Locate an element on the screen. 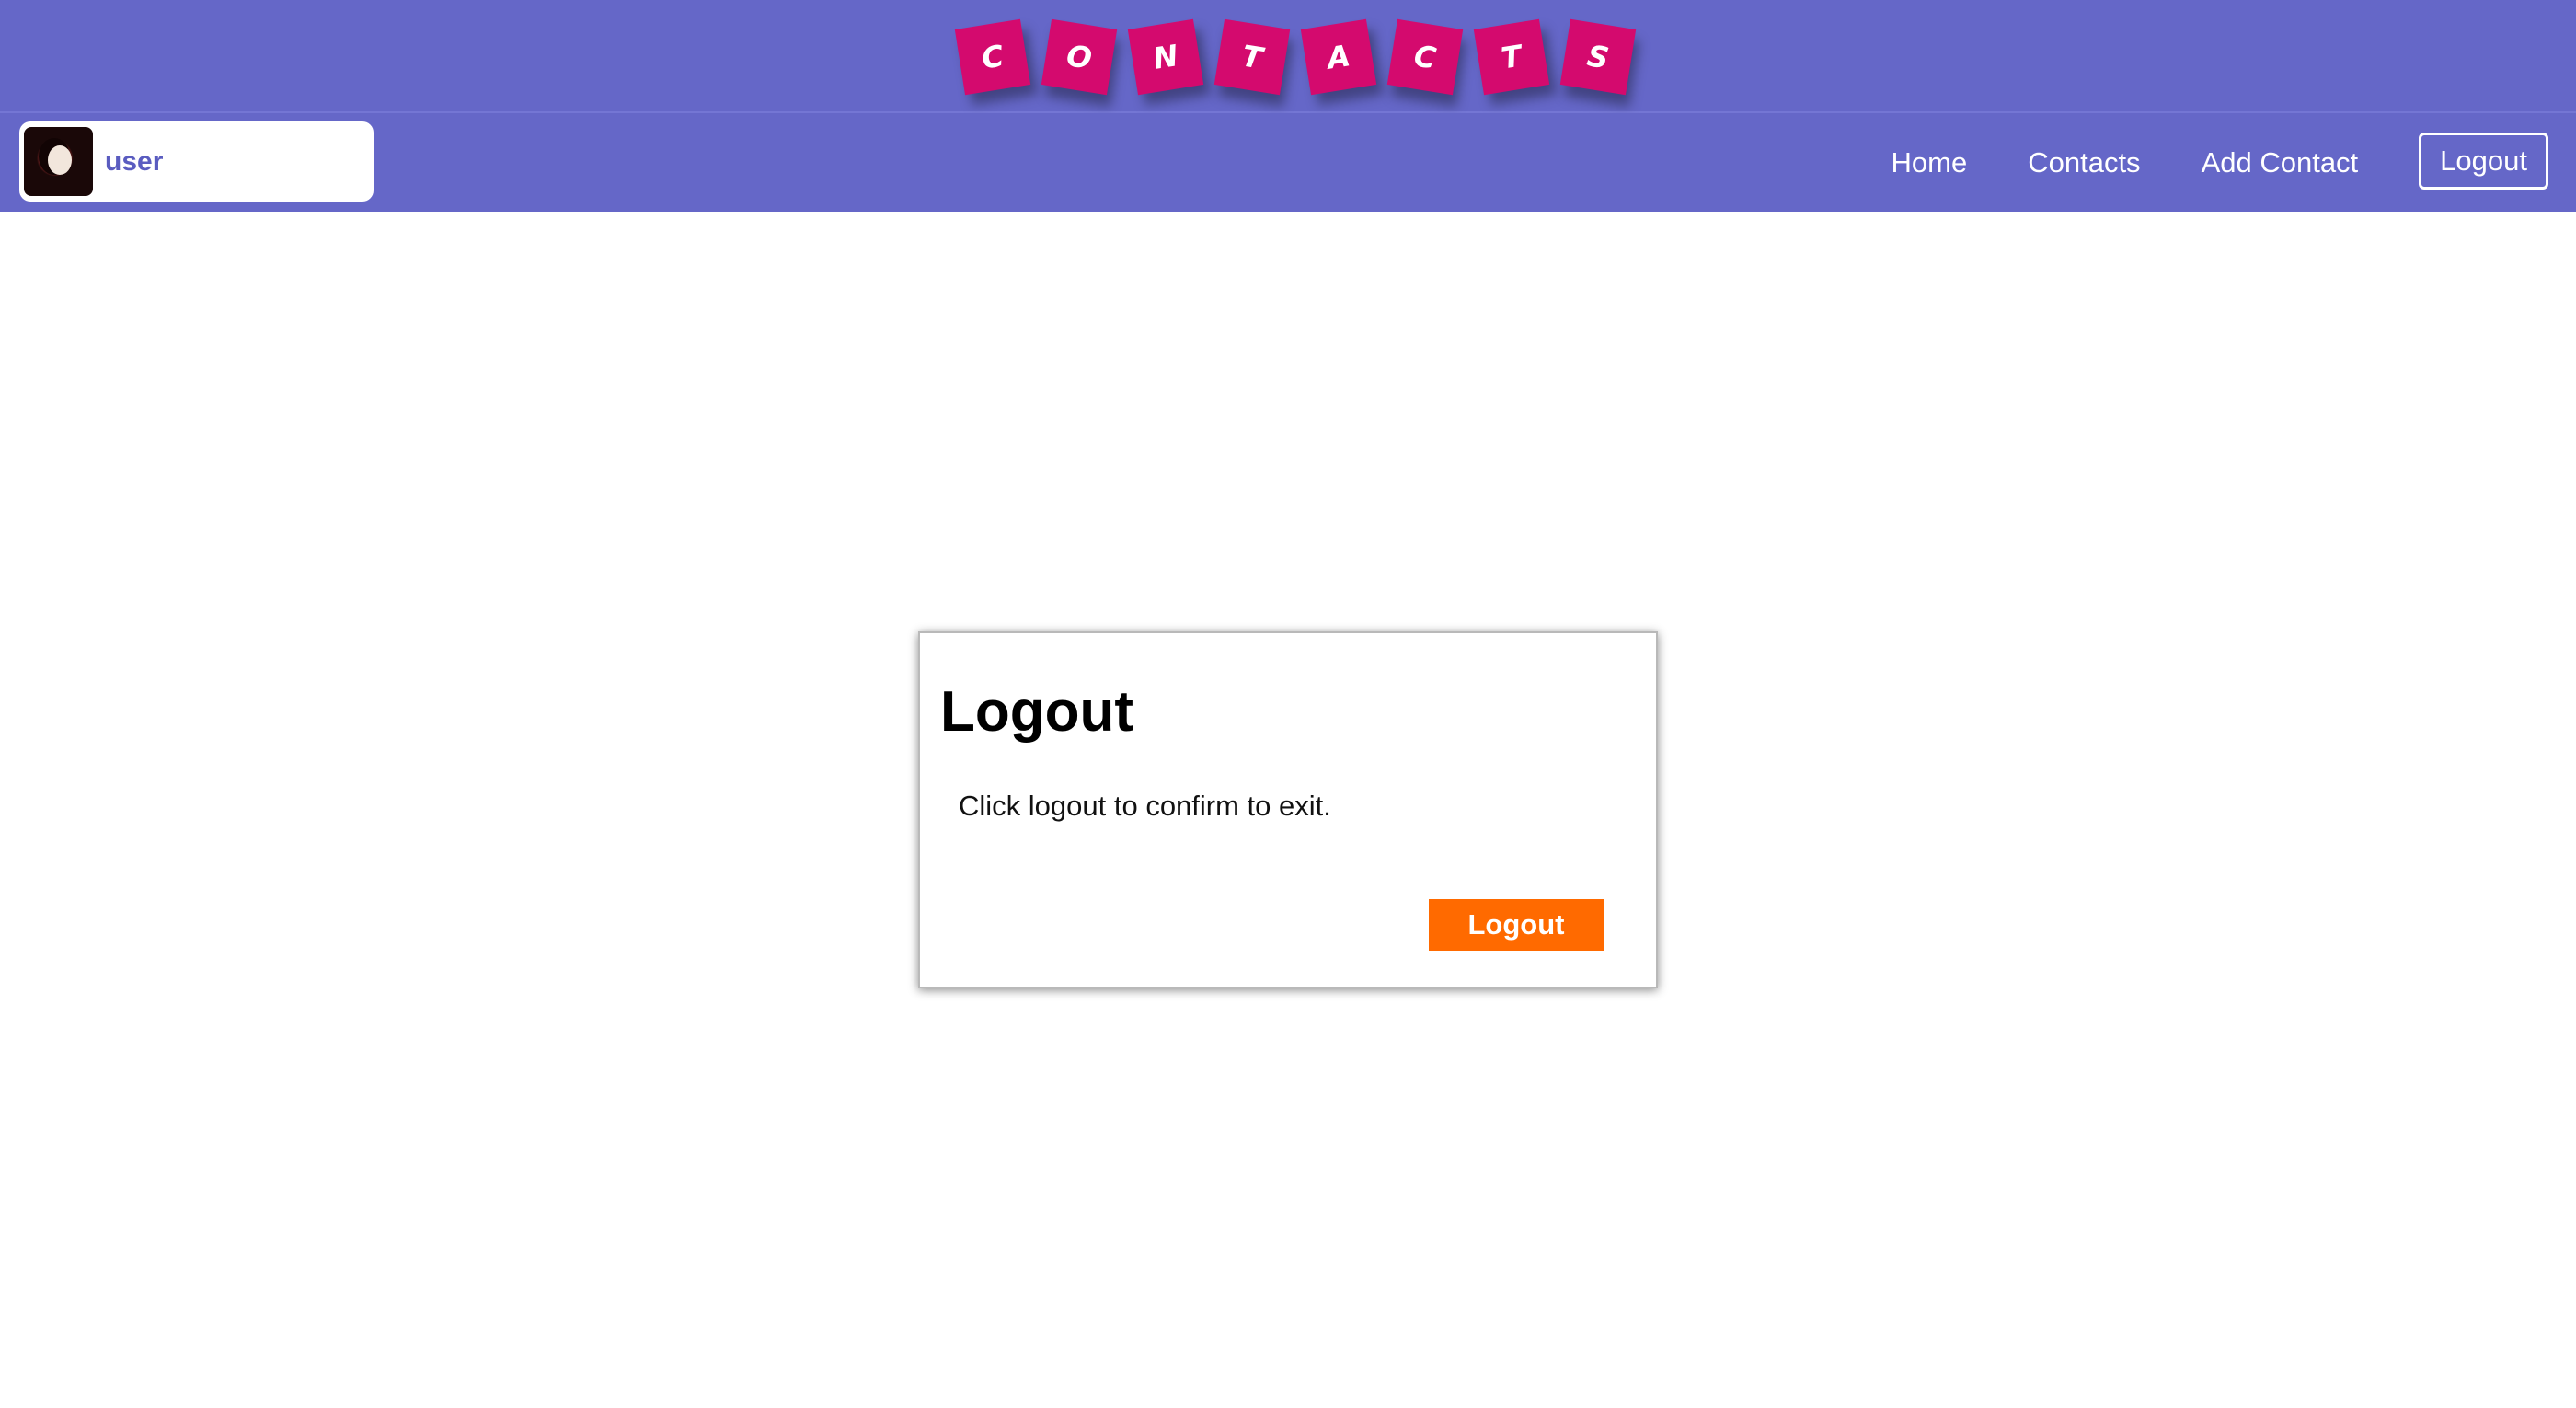 The height and width of the screenshot is (1408, 2576). nav-link-add-contact: Add Contact is located at coordinates (2280, 162).